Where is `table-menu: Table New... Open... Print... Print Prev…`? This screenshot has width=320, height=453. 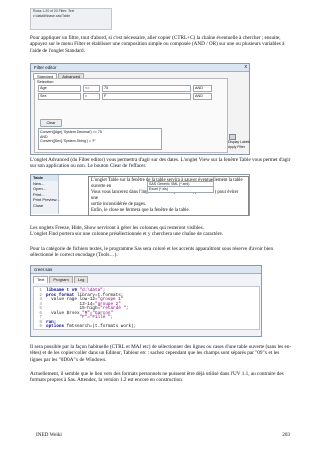
table-menu: Table New... Open... Print... Print Prev… is located at coordinates (45, 194).